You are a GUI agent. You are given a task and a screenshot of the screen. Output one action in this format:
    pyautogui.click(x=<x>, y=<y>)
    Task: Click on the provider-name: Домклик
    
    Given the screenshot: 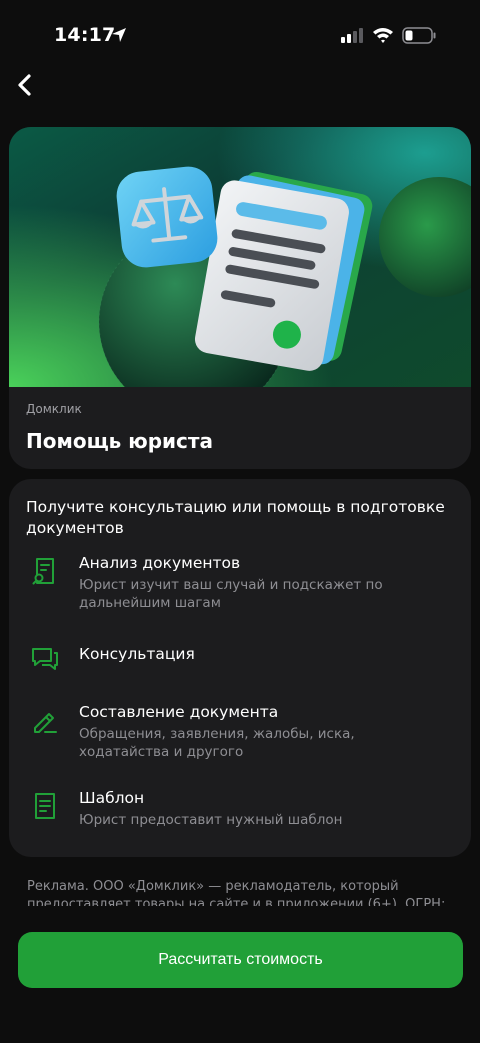 What is the action you would take?
    pyautogui.click(x=54, y=409)
    